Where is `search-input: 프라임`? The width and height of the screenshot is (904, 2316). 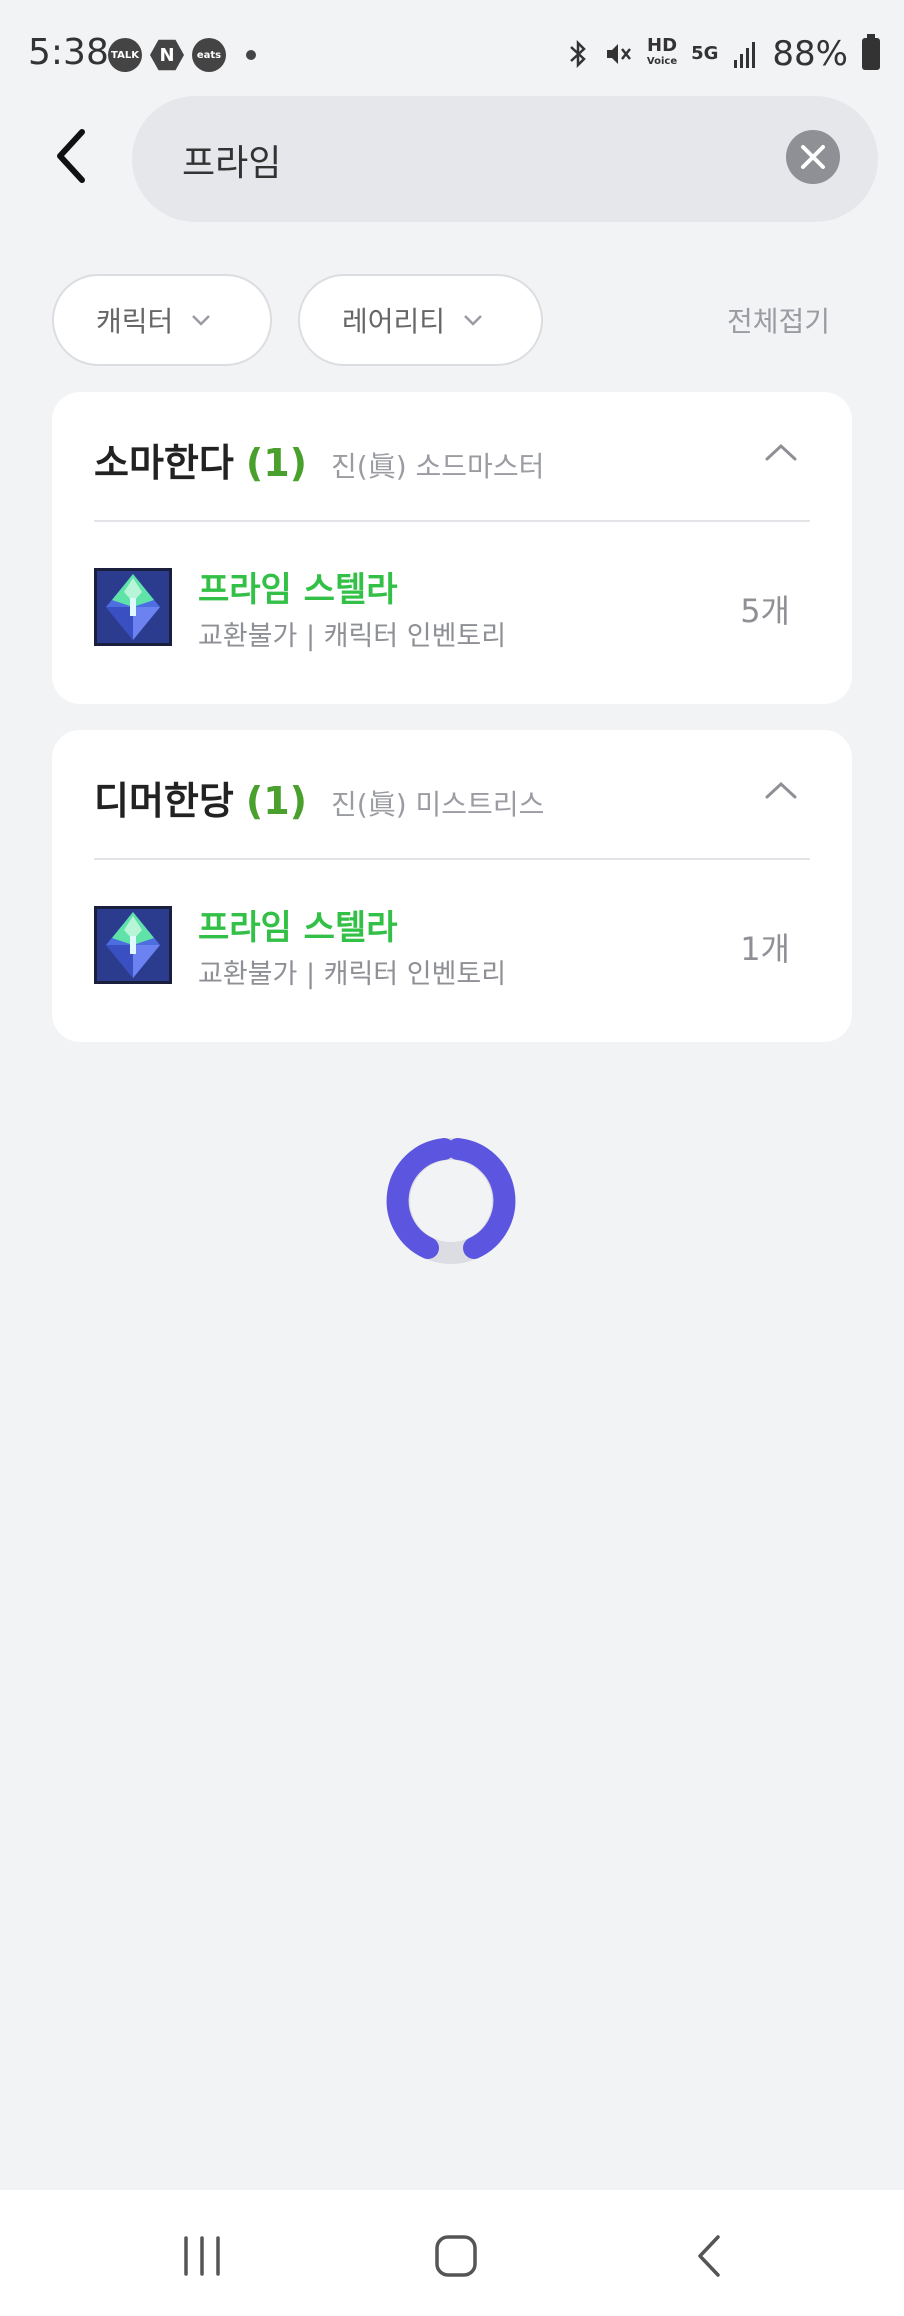 search-input: 프라임 is located at coordinates (505, 159).